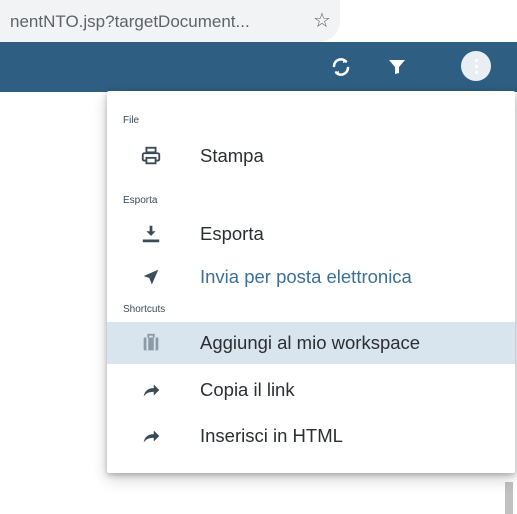  I want to click on more-vertical-icon, so click(476, 66).